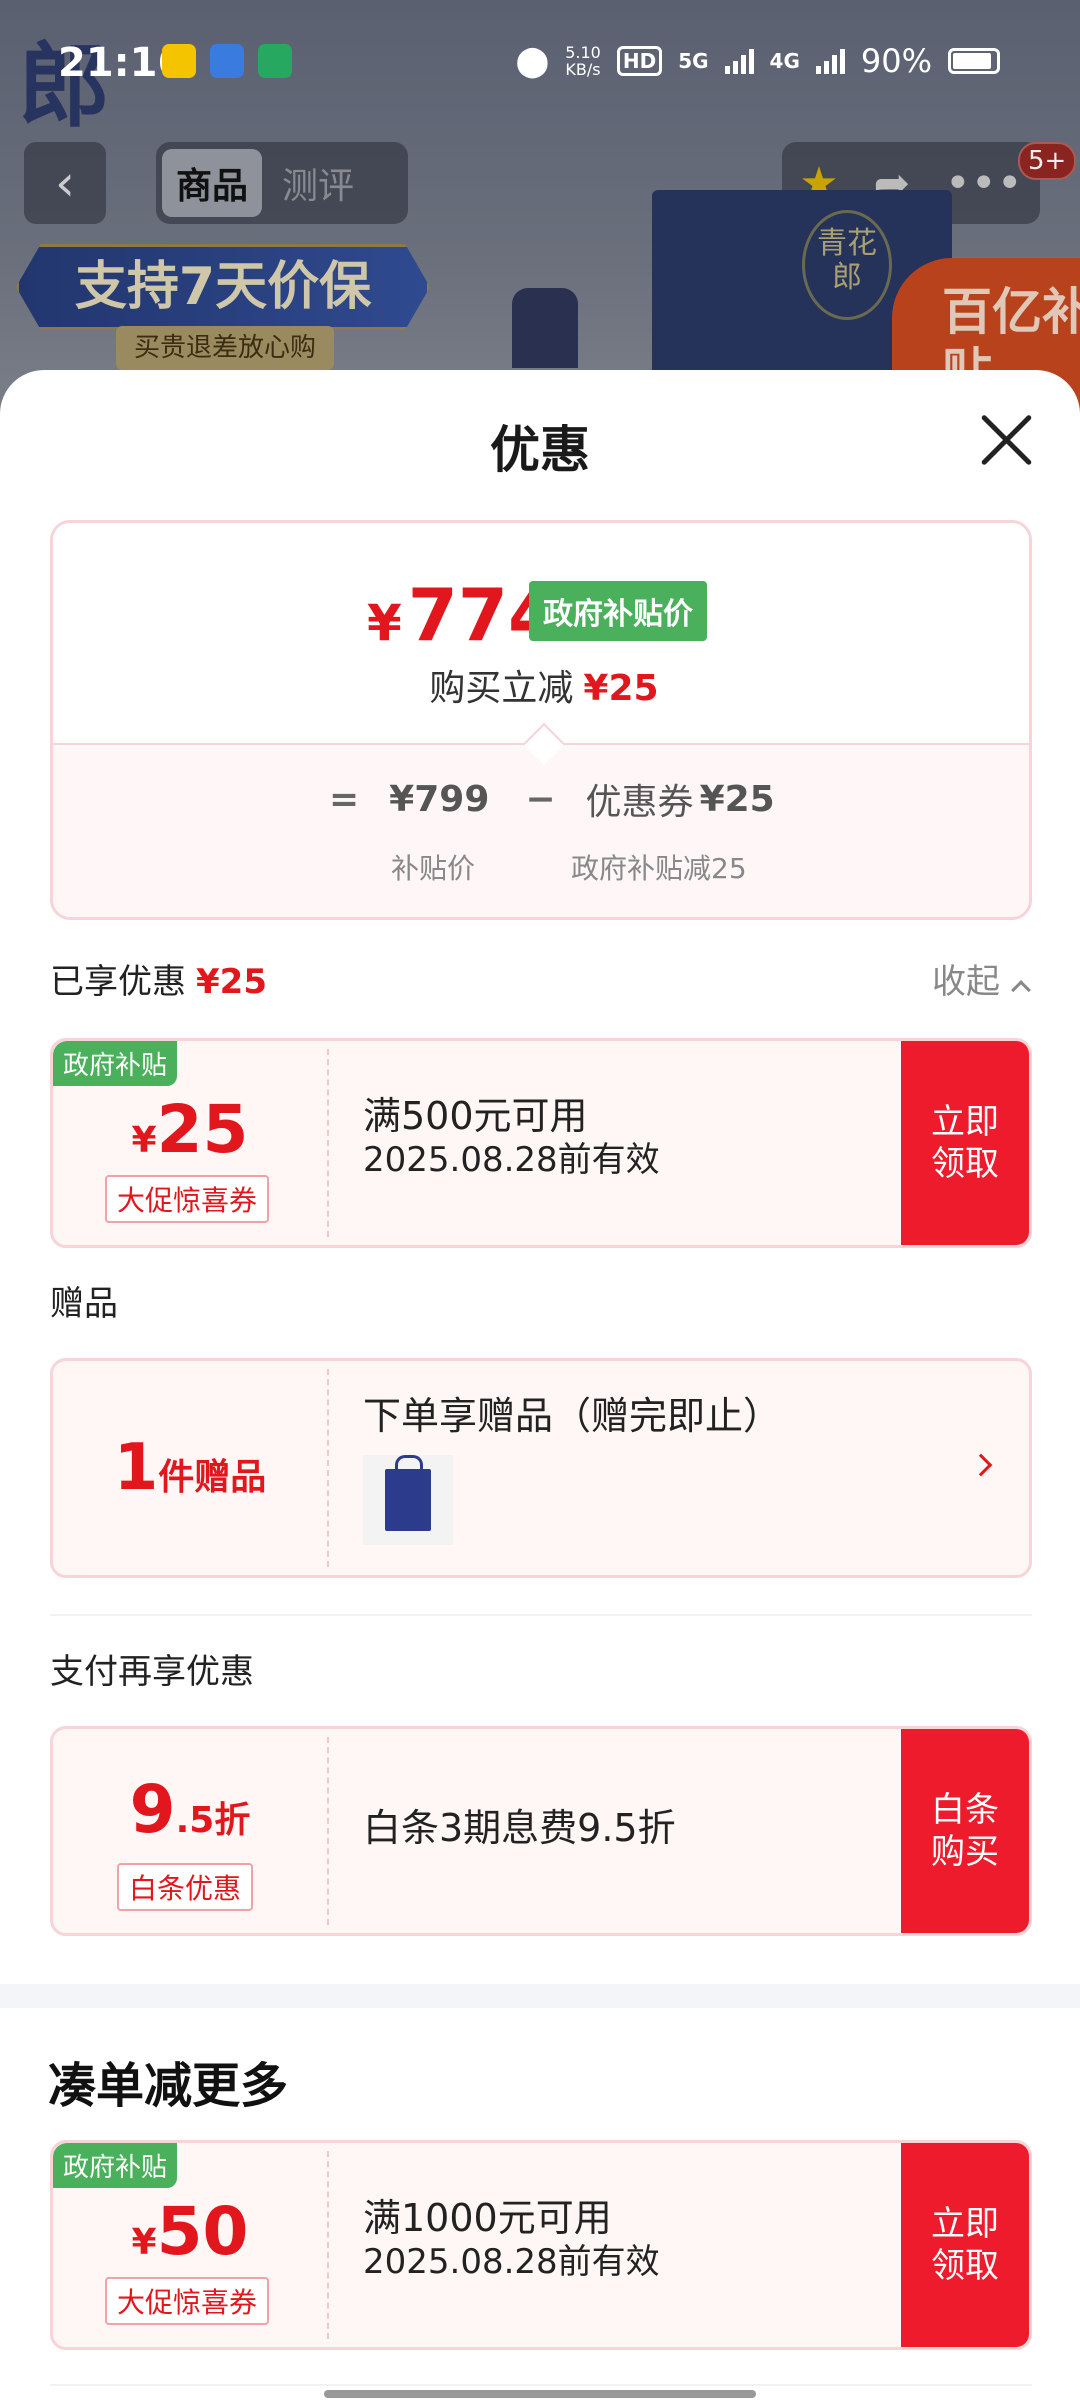  I want to click on wechat-notification-icon, so click(275, 61).